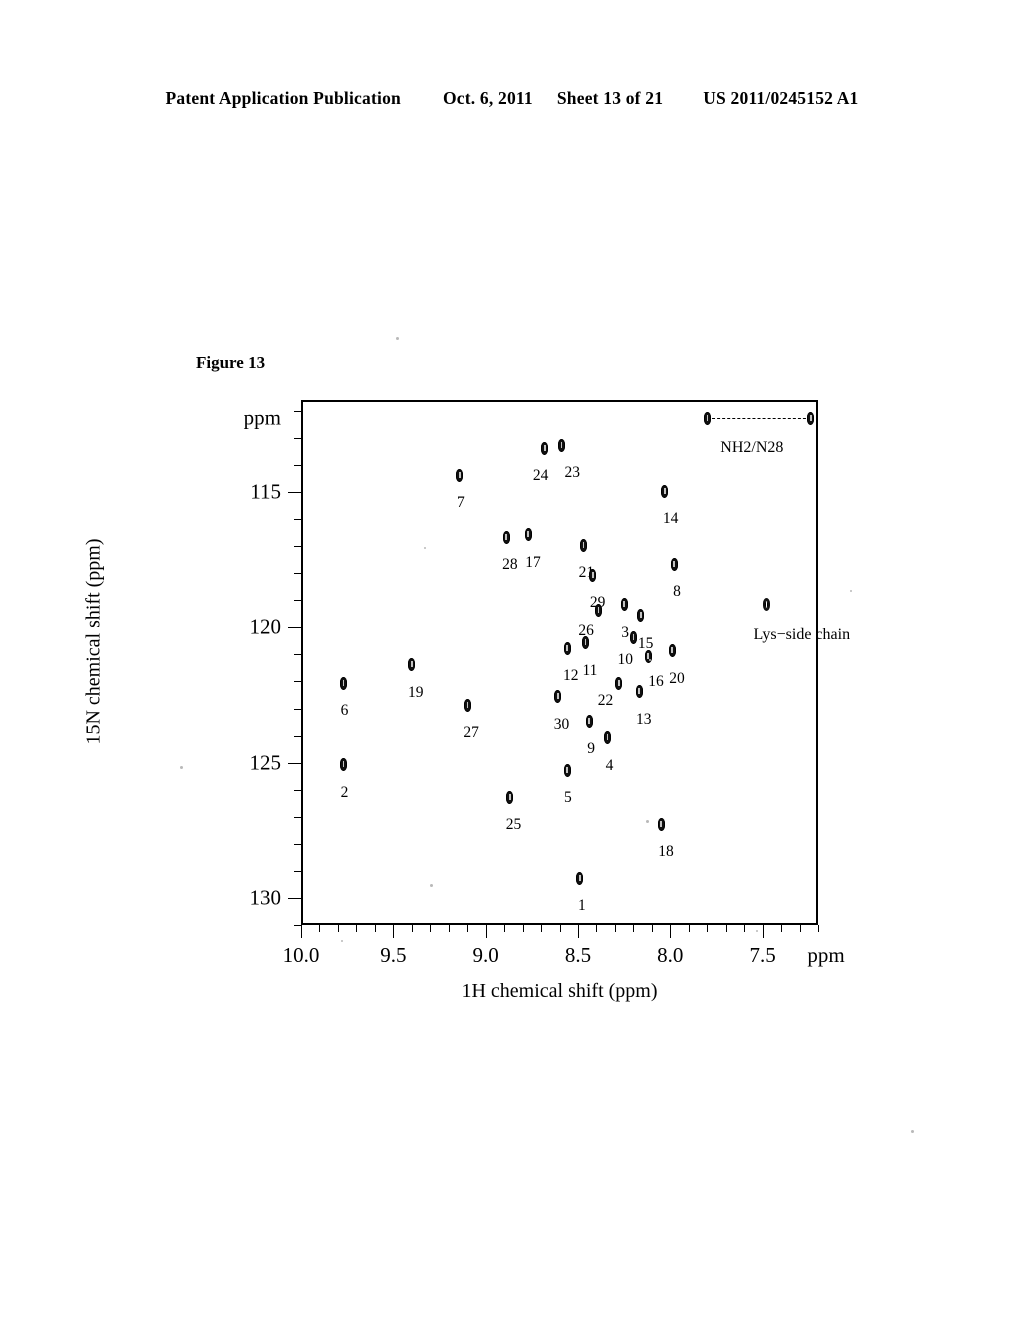 The width and height of the screenshot is (1024, 1320). What do you see at coordinates (826, 955) in the screenshot?
I see `x-axis-unit-label: ppm` at bounding box center [826, 955].